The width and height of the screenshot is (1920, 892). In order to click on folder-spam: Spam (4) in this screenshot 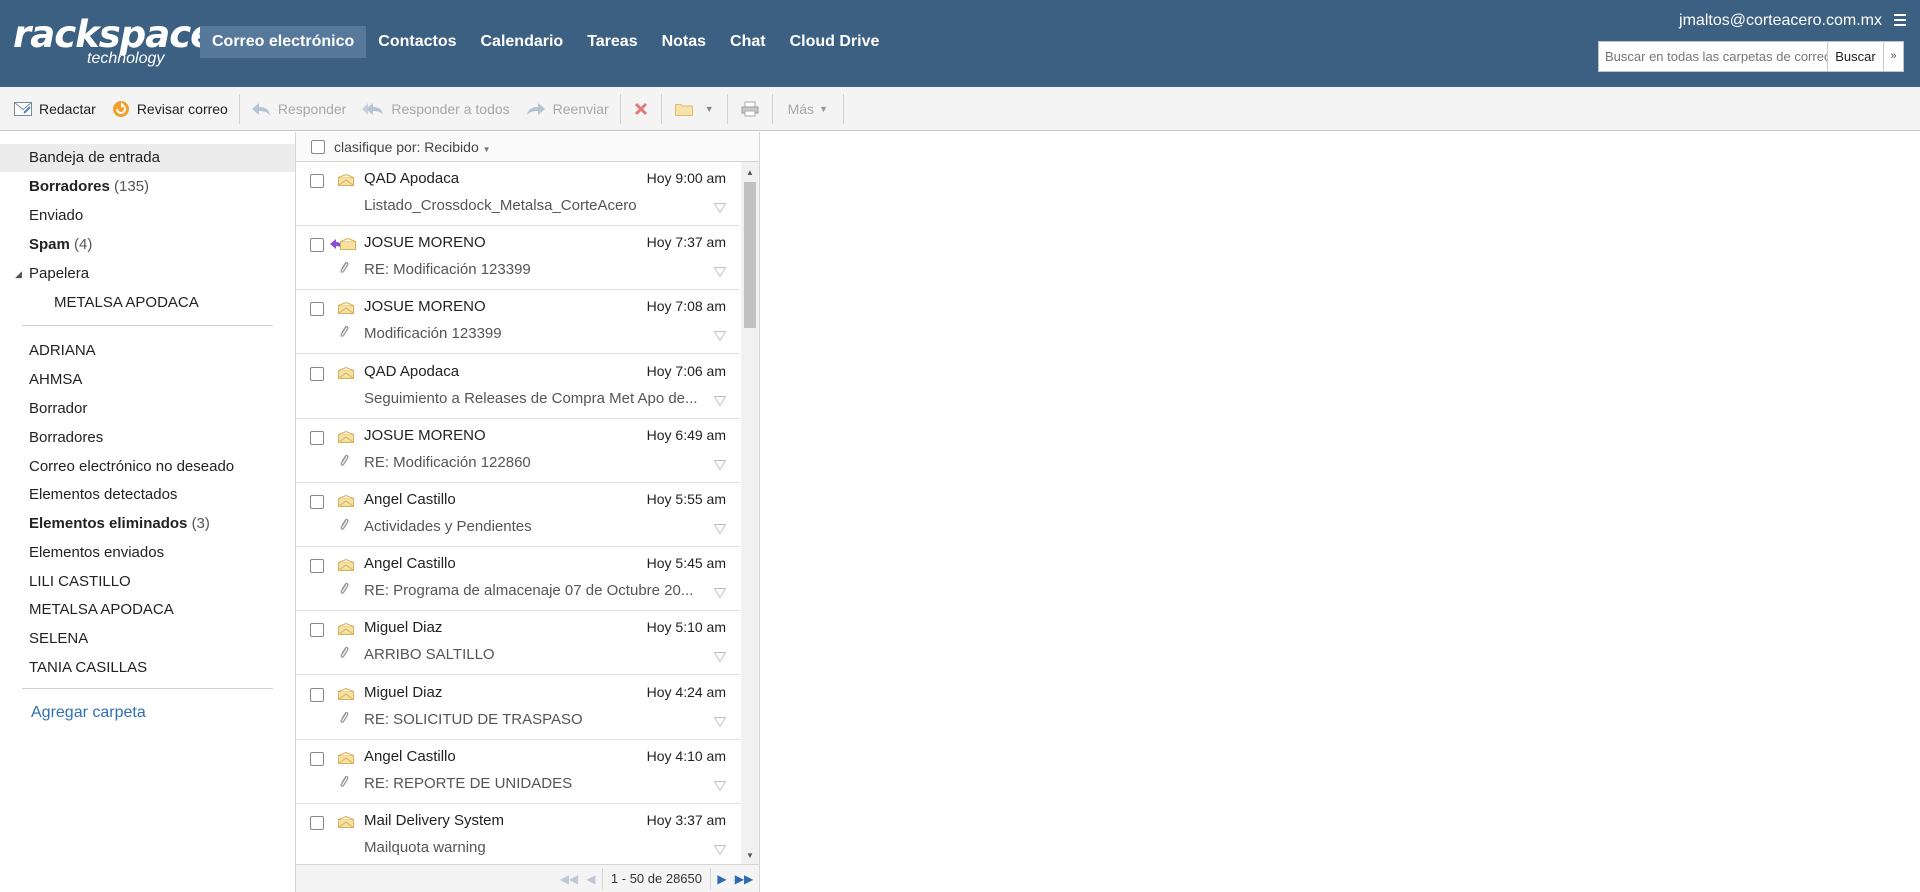, I will do `click(147, 245)`.